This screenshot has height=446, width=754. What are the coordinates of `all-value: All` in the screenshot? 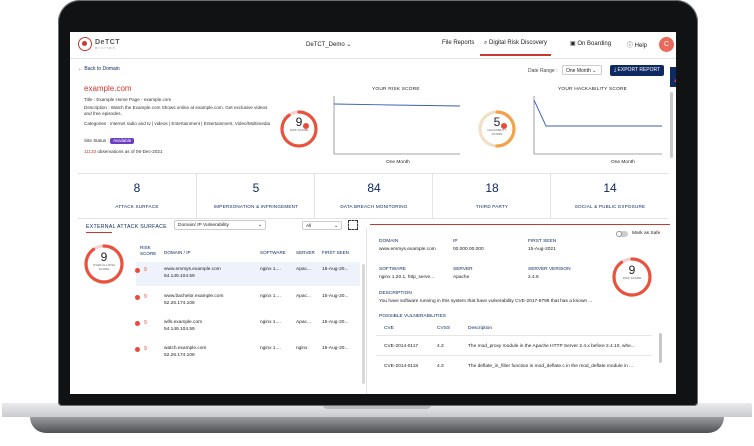 It's located at (309, 226).